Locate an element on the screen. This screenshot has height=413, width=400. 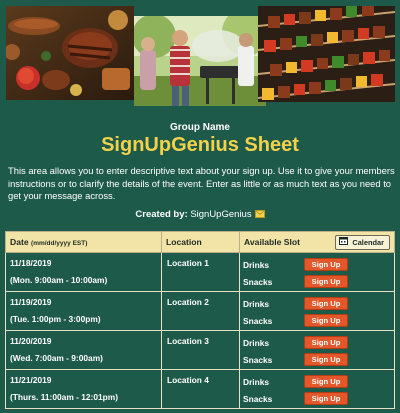
slot-column-header: Available Slot Calendar is located at coordinates (317, 242).